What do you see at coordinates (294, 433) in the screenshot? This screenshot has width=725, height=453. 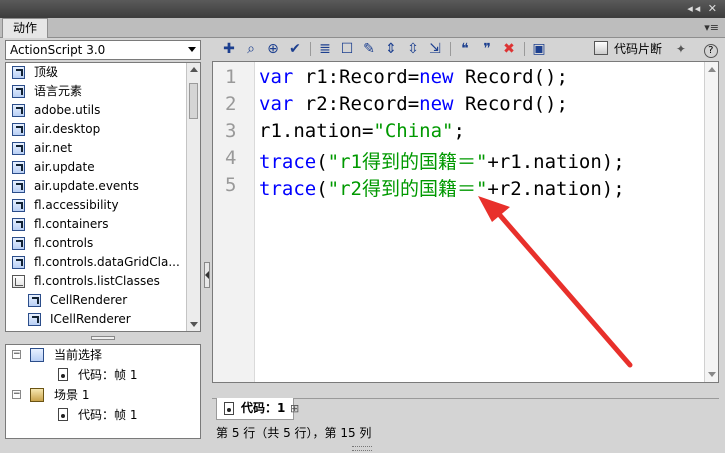 I see `status-bar: 第 5 行（共 5 行），第 15 列` at bounding box center [294, 433].